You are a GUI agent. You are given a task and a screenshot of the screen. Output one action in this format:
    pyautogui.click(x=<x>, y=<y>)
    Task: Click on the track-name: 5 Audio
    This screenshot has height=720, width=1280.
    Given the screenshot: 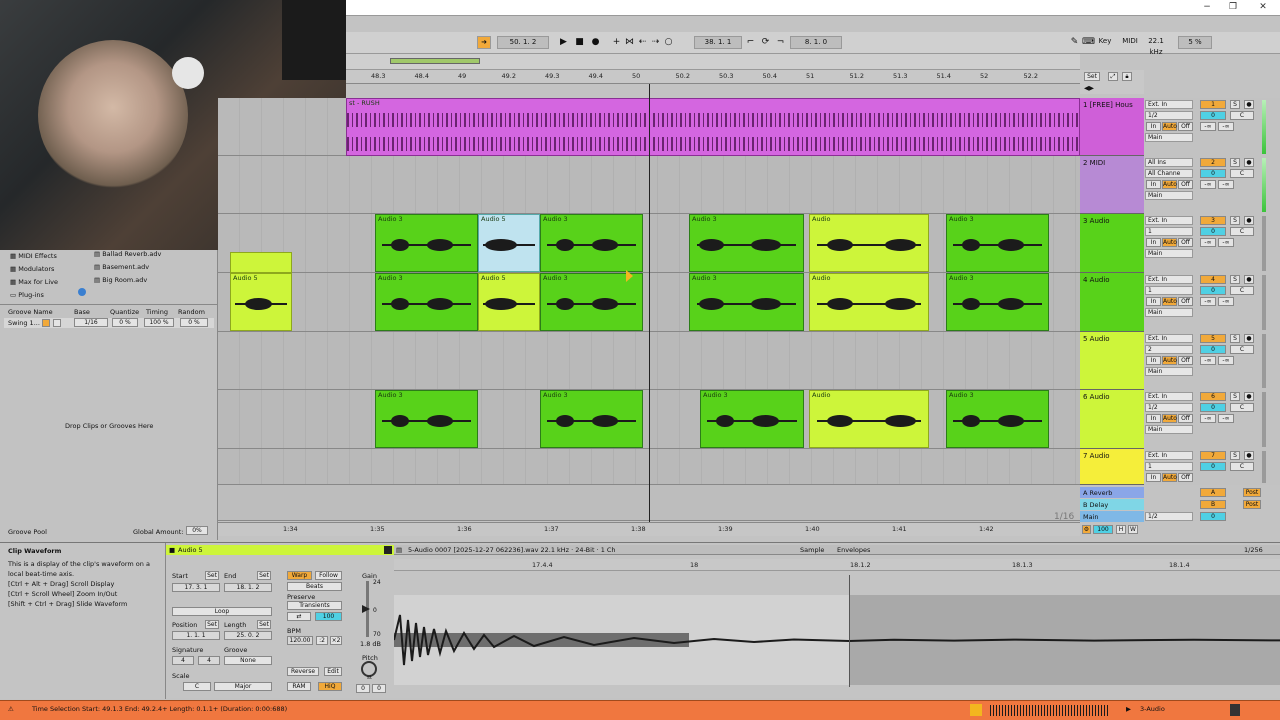 What is the action you would take?
    pyautogui.click(x=1096, y=339)
    